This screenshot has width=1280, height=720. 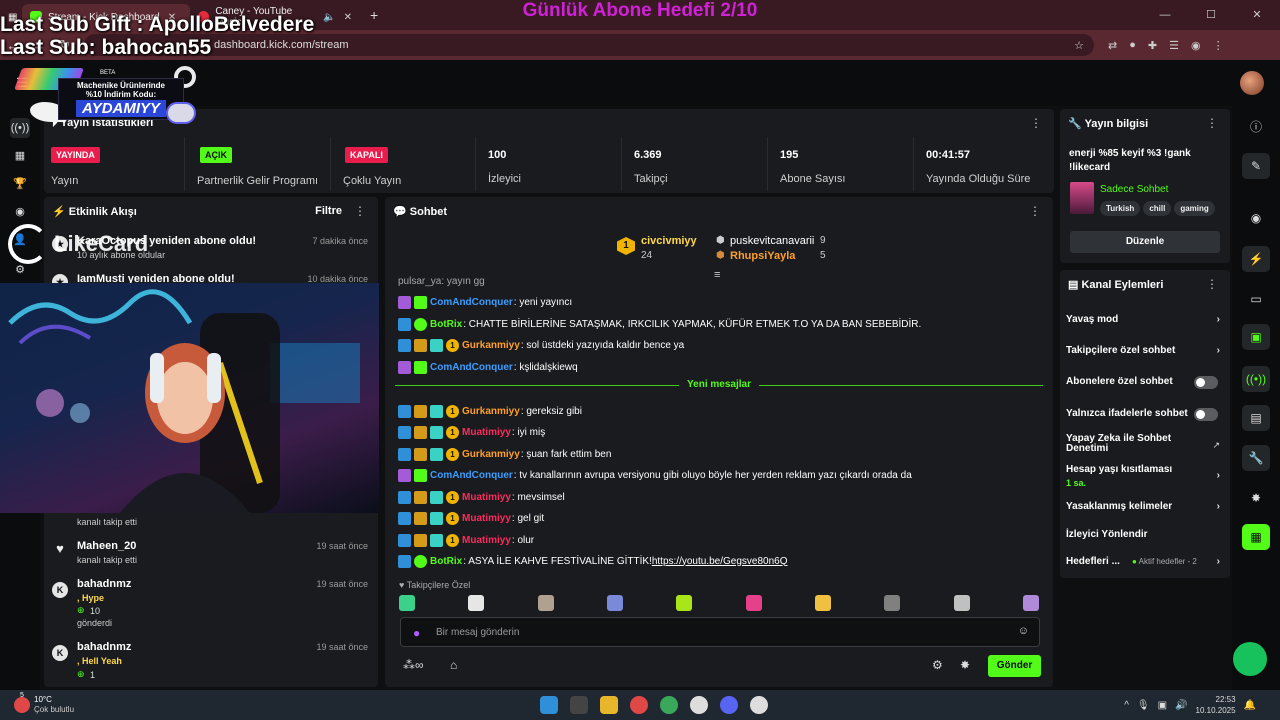 I want to click on obs-icon, so click(x=639, y=705).